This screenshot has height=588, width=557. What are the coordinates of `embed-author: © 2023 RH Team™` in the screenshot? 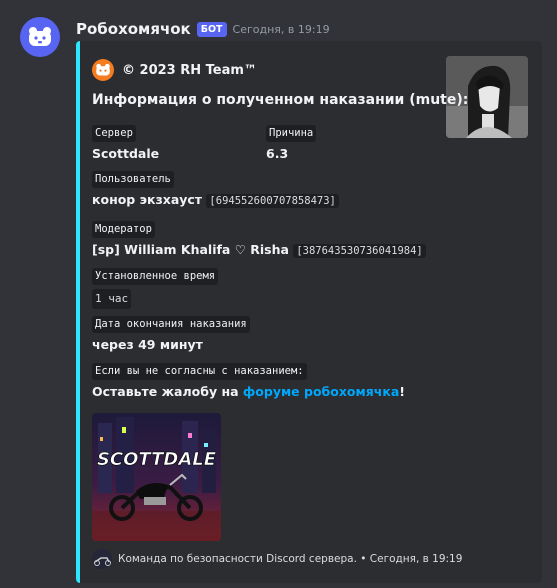 It's located at (174, 70).